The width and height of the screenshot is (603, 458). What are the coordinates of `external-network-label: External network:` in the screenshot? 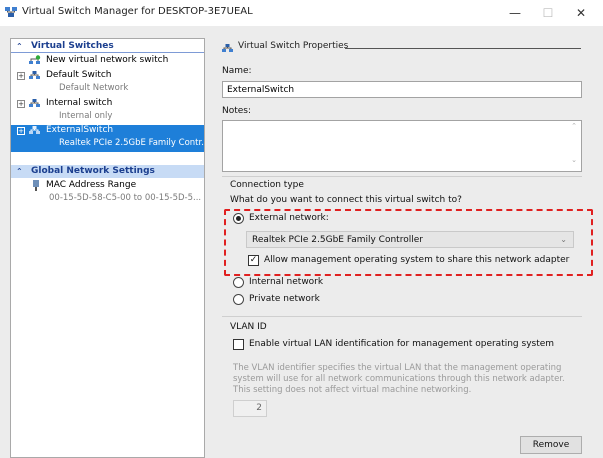 It's located at (289, 218).